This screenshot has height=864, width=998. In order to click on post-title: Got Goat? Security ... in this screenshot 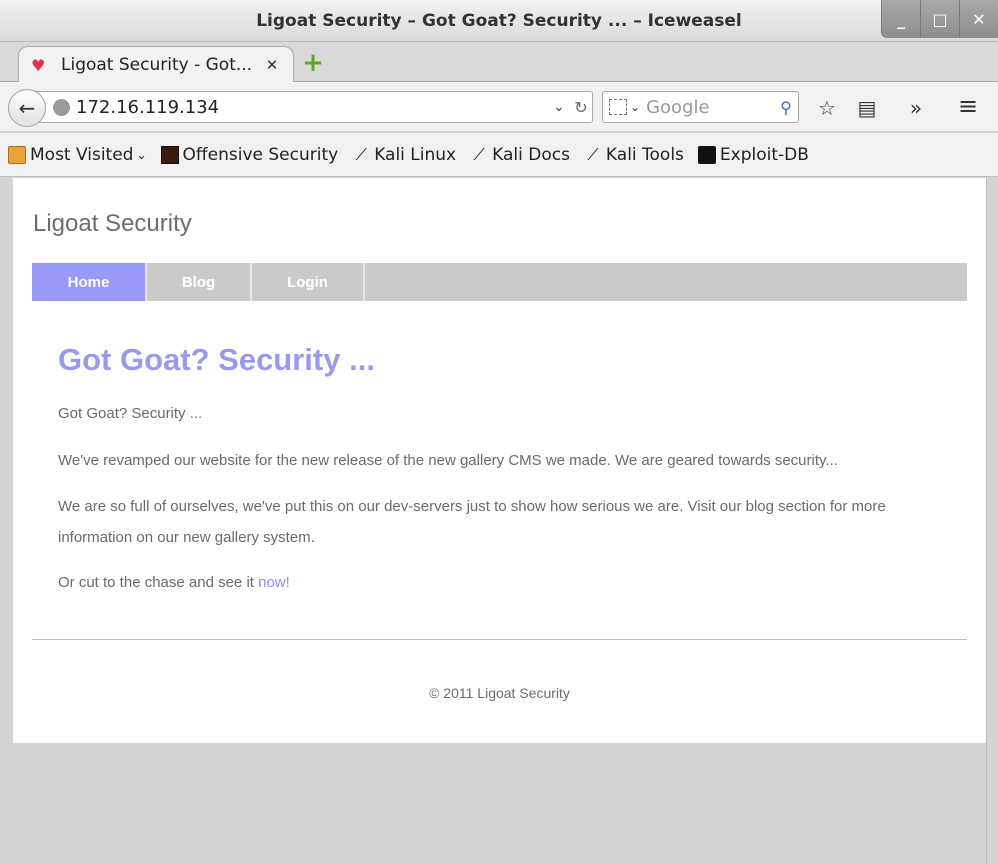, I will do `click(216, 359)`.